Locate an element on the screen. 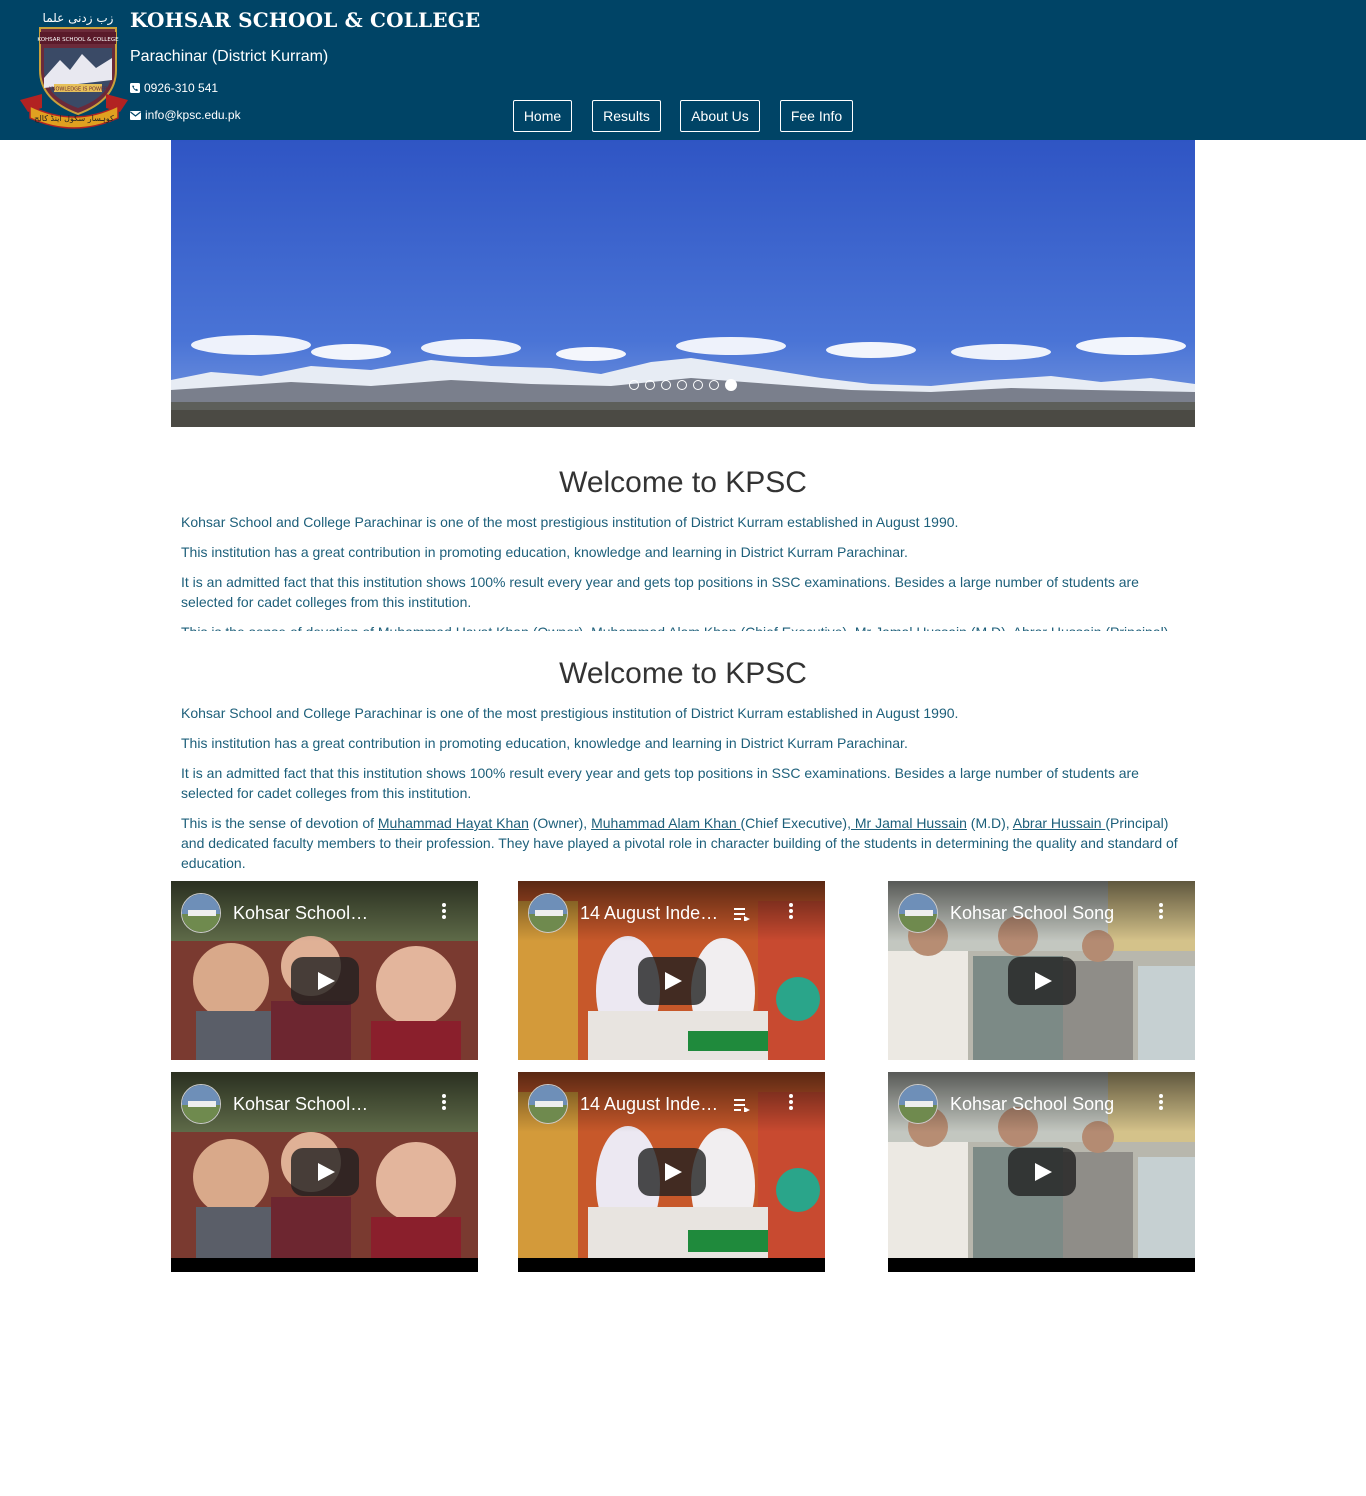 This screenshot has height=1496, width=1366. carousel-indicators is located at coordinates (683, 385).